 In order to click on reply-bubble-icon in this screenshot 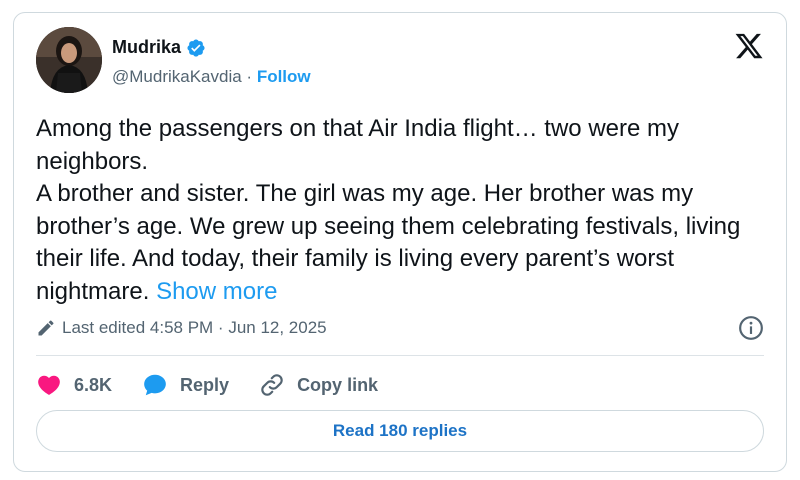, I will do `click(155, 385)`.